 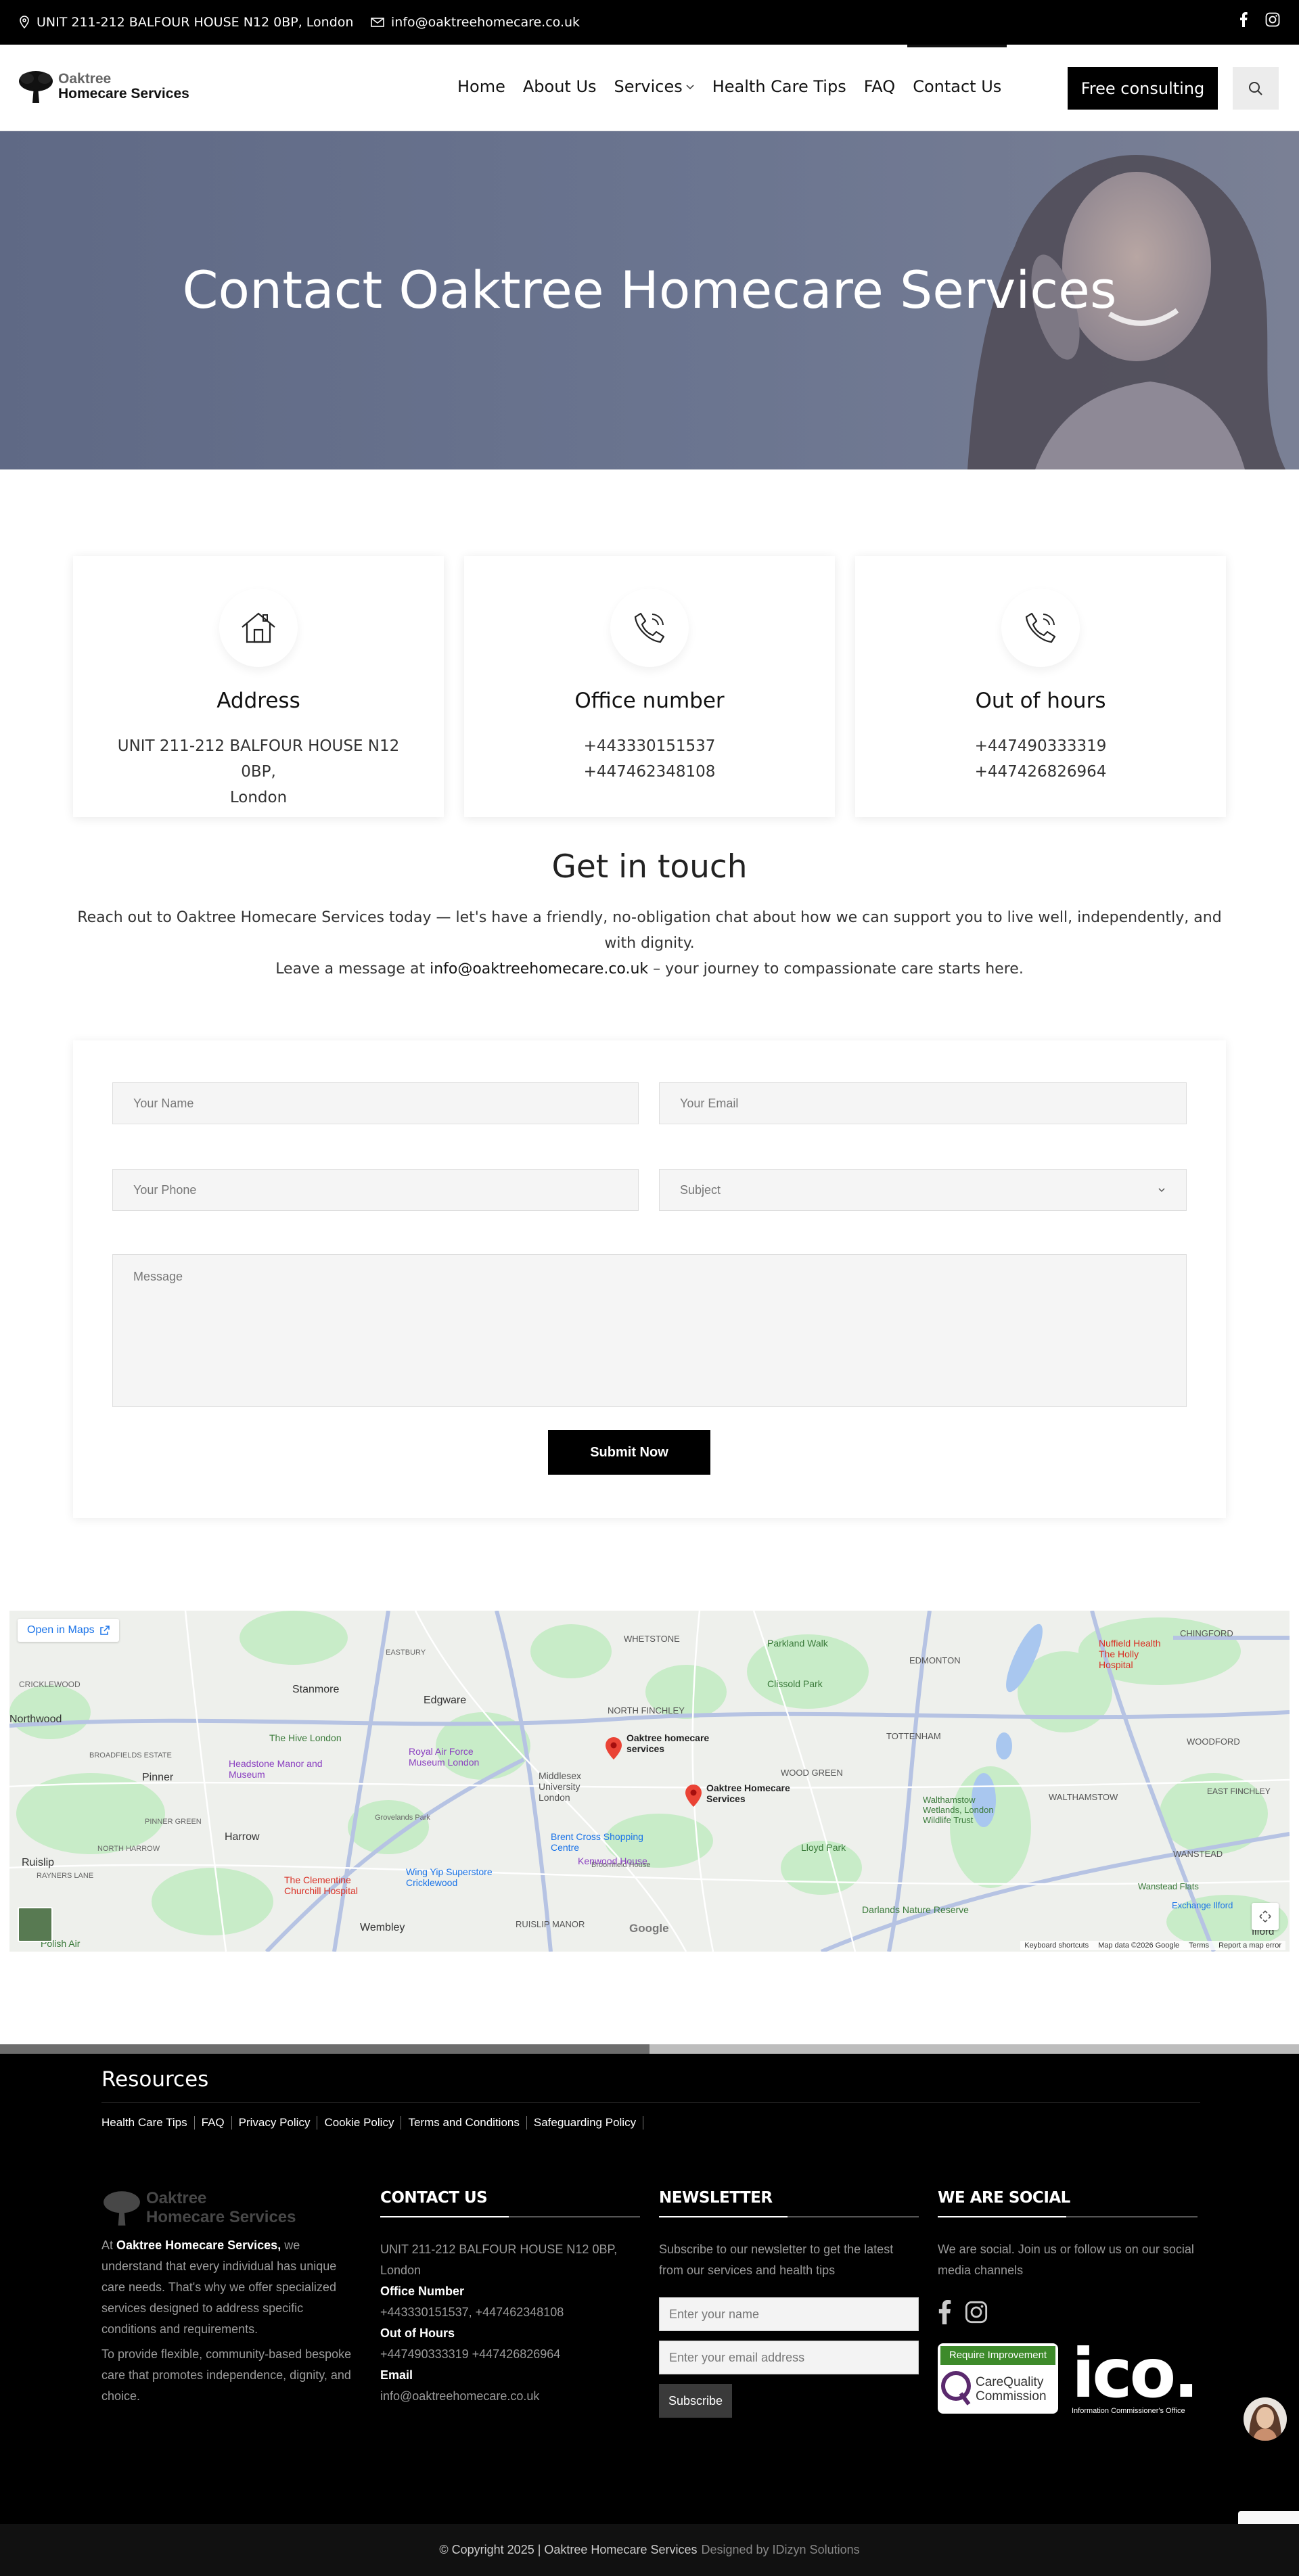 I want to click on resource-link: FAQ, so click(x=213, y=2123).